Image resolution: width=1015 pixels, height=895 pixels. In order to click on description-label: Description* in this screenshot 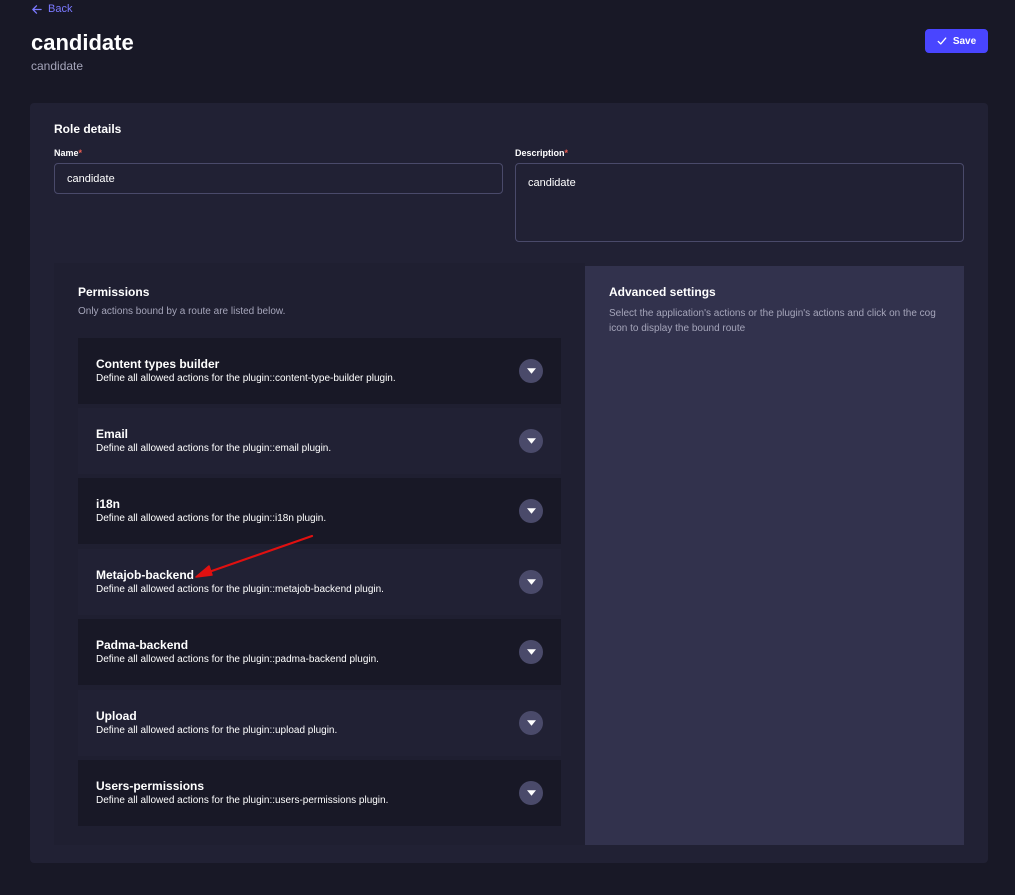, I will do `click(541, 153)`.